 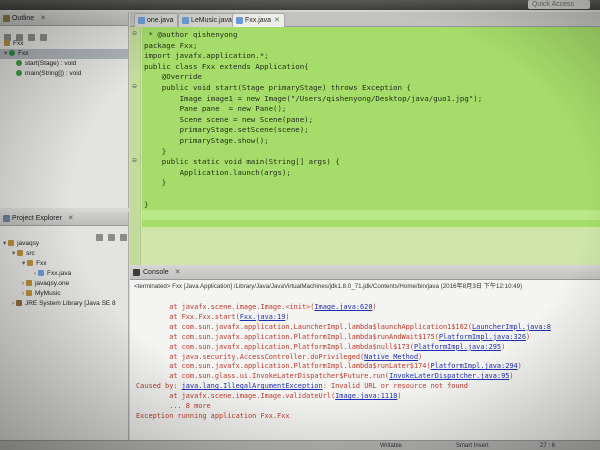 What do you see at coordinates (64, 294) in the screenshot?
I see `tree-item-package: › MyMusic` at bounding box center [64, 294].